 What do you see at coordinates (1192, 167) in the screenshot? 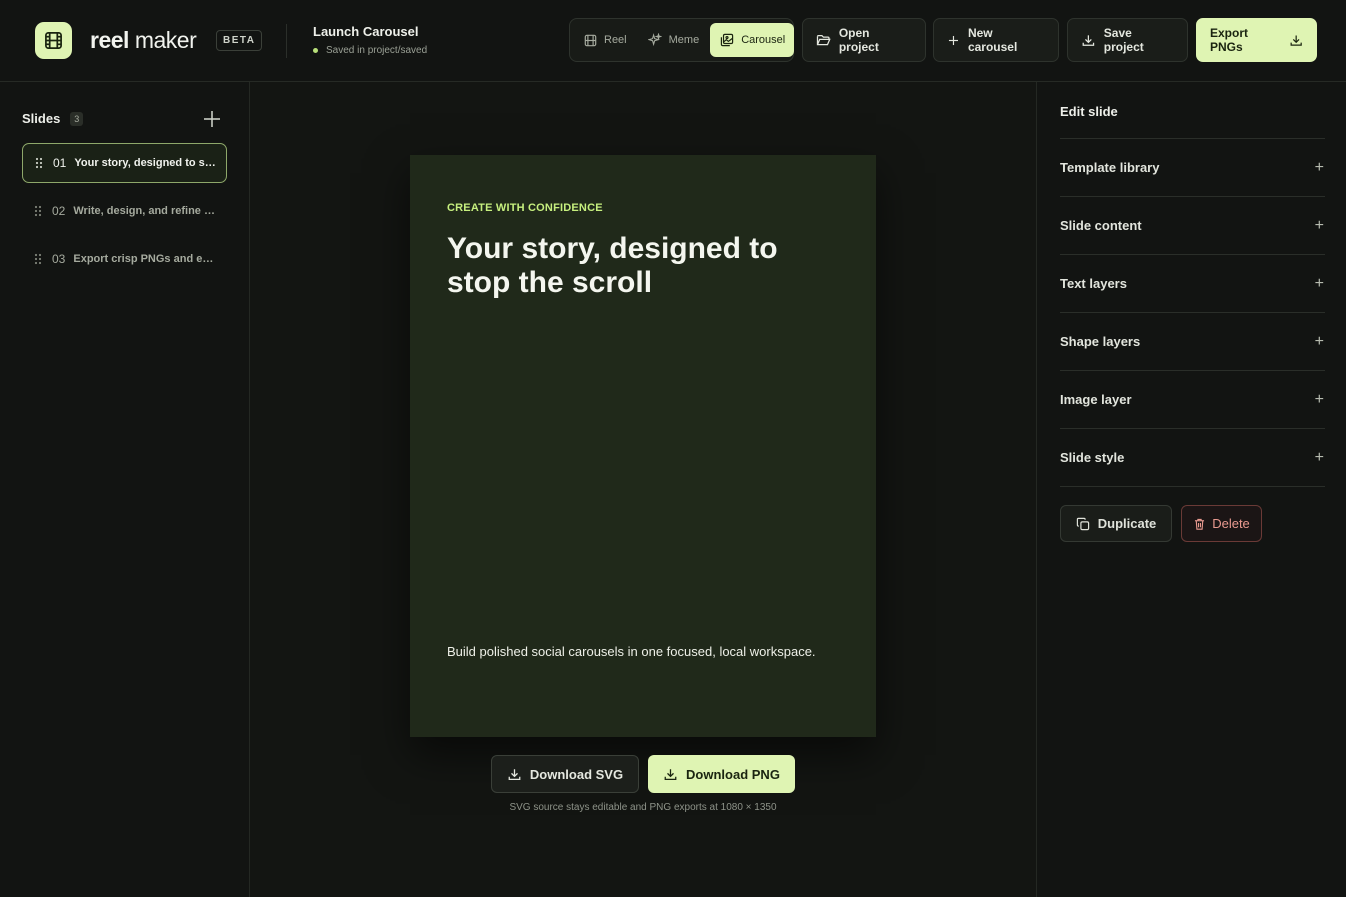
I see `section-template-library: Template library +` at bounding box center [1192, 167].